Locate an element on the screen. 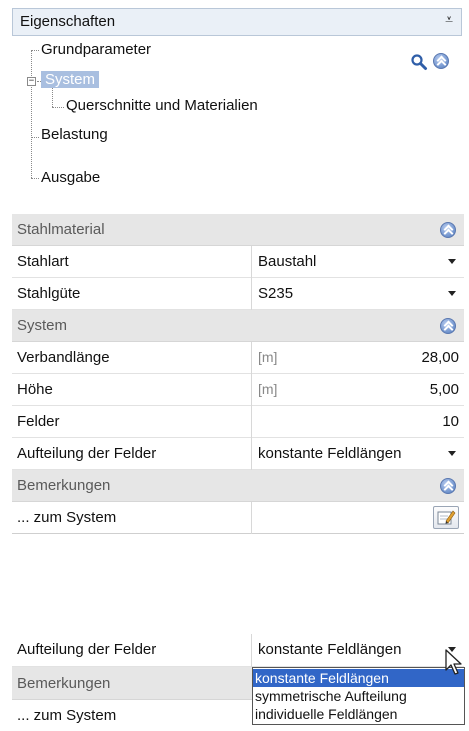  row-value: S235 is located at coordinates (276, 293).